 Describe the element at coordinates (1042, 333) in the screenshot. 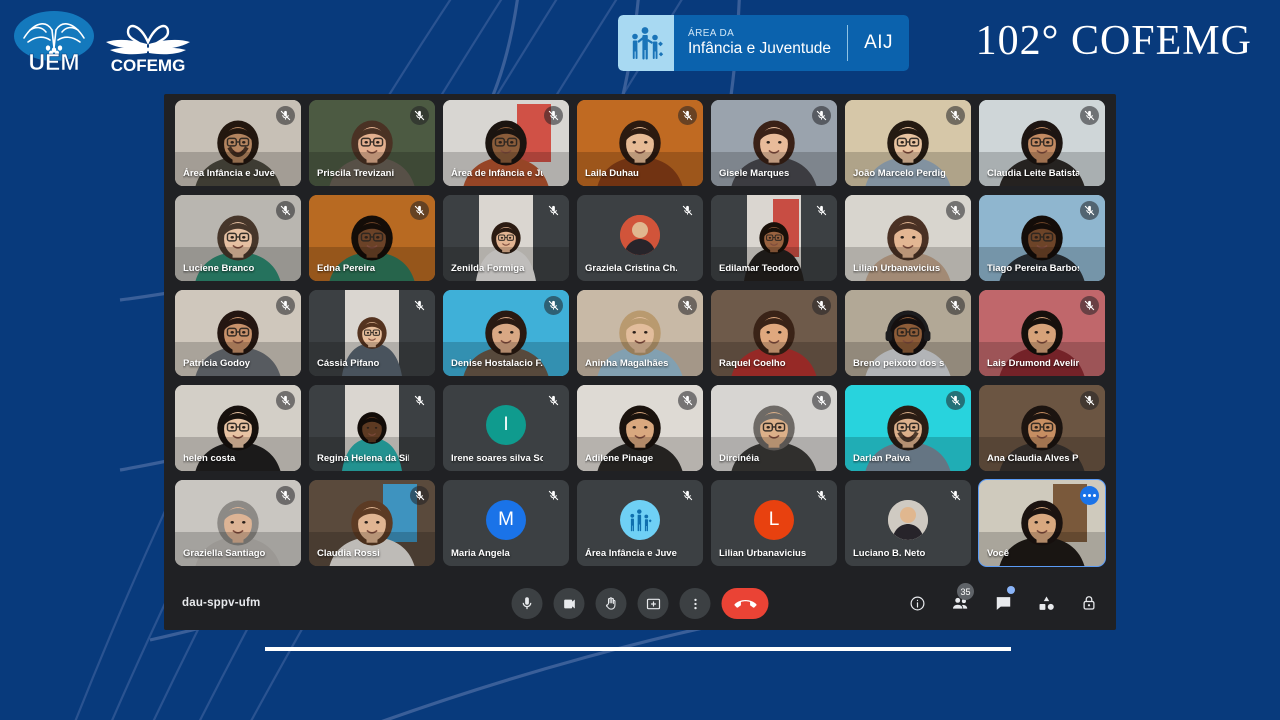

I see `participant-tile: Lais Drumond Avelino` at that location.